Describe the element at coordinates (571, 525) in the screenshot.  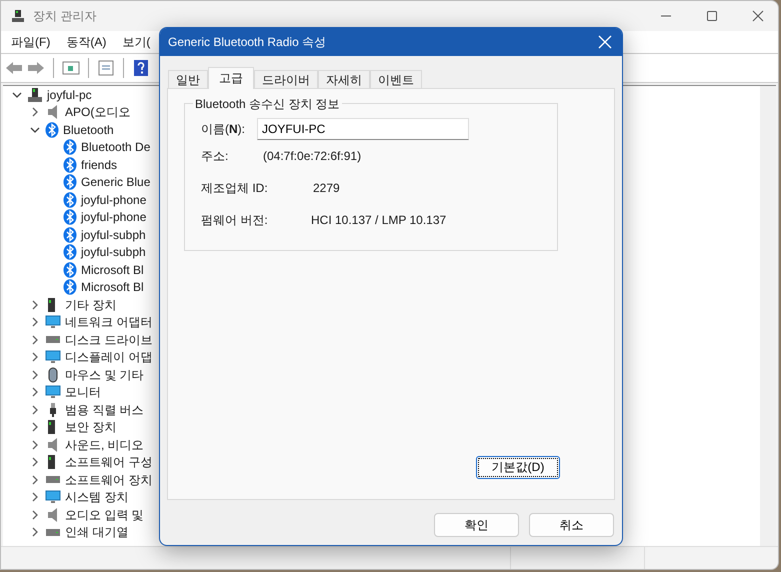
I see `dialog-button: 취소` at that location.